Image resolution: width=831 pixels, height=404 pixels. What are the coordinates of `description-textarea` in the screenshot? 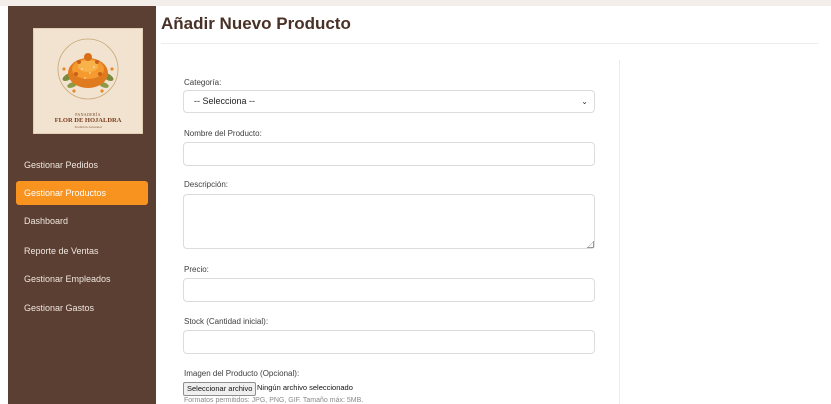 It's located at (389, 221).